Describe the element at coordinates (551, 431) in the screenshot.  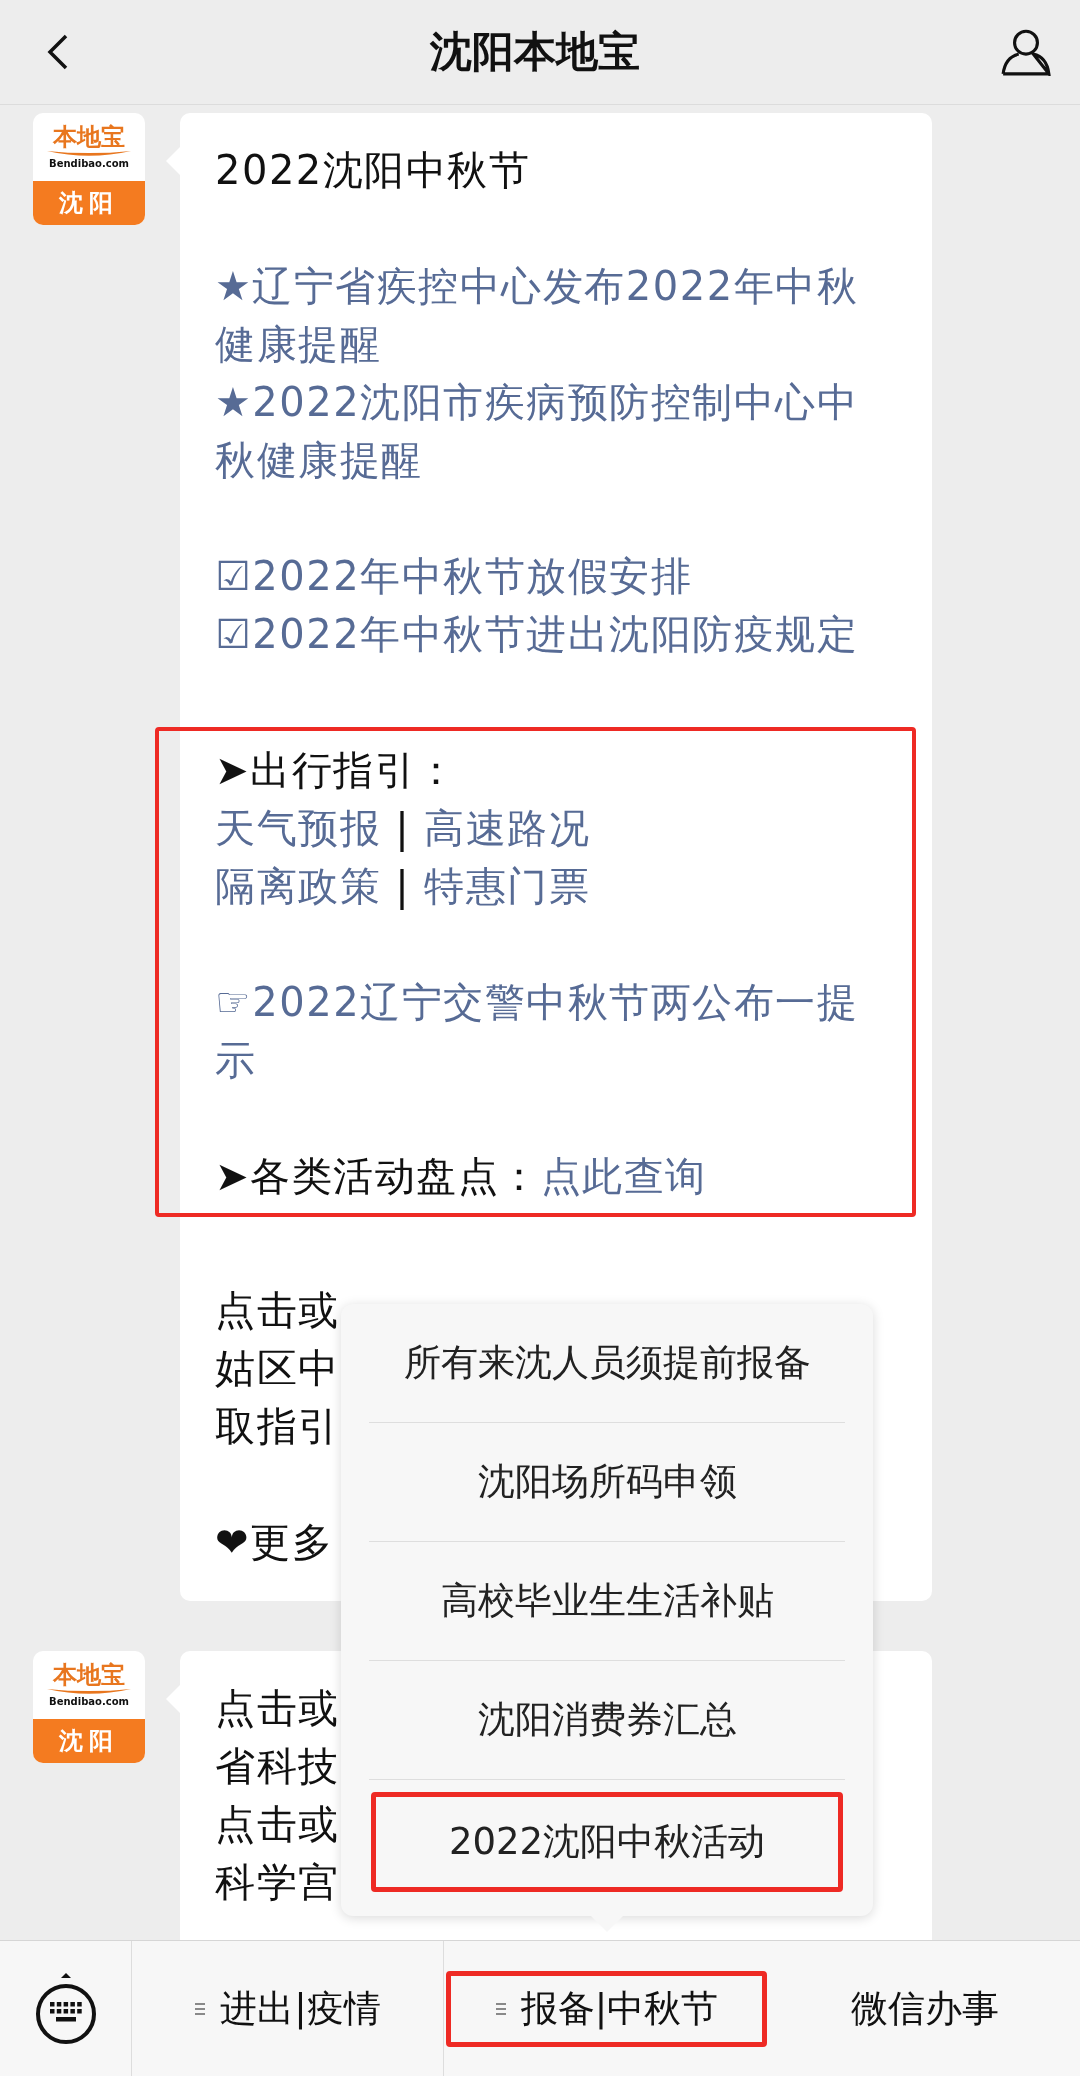
I see `link: ★2022沈阳市疾病预防控制中心中秋健康提醒` at that location.